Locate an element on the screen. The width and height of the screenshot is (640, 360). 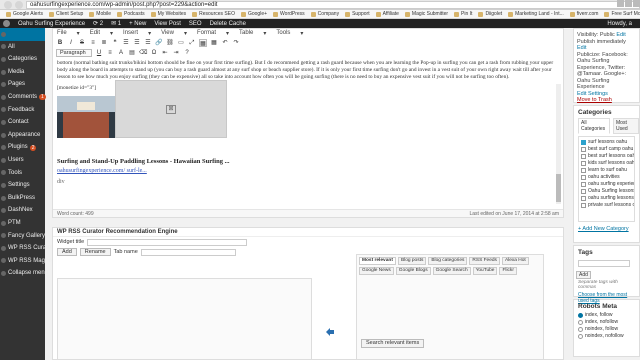
site-name-link: Oahu Surfing Experience is located at coordinates (51, 24).